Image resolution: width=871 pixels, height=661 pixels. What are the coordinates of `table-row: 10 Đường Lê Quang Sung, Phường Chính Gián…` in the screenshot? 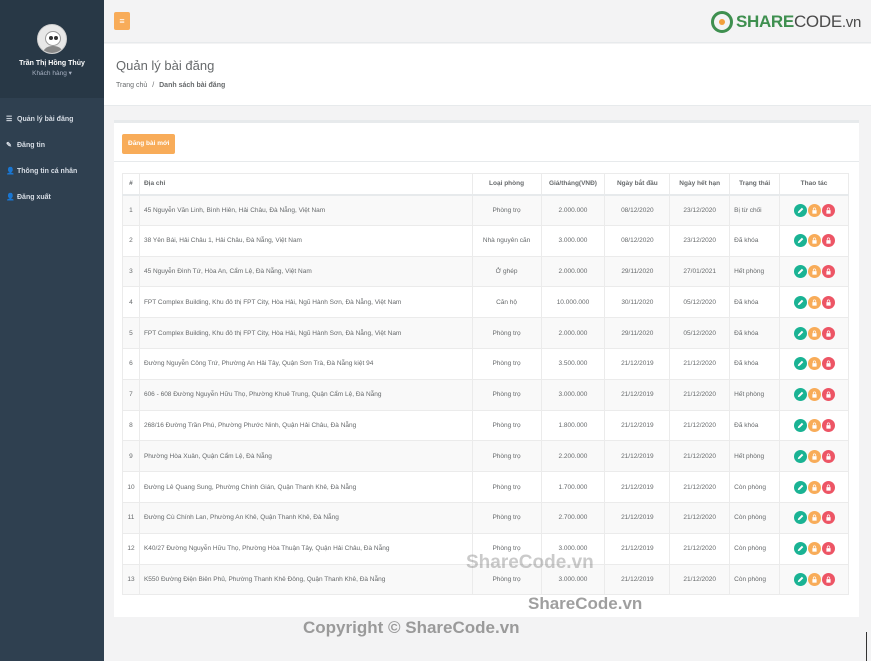 It's located at (485, 487).